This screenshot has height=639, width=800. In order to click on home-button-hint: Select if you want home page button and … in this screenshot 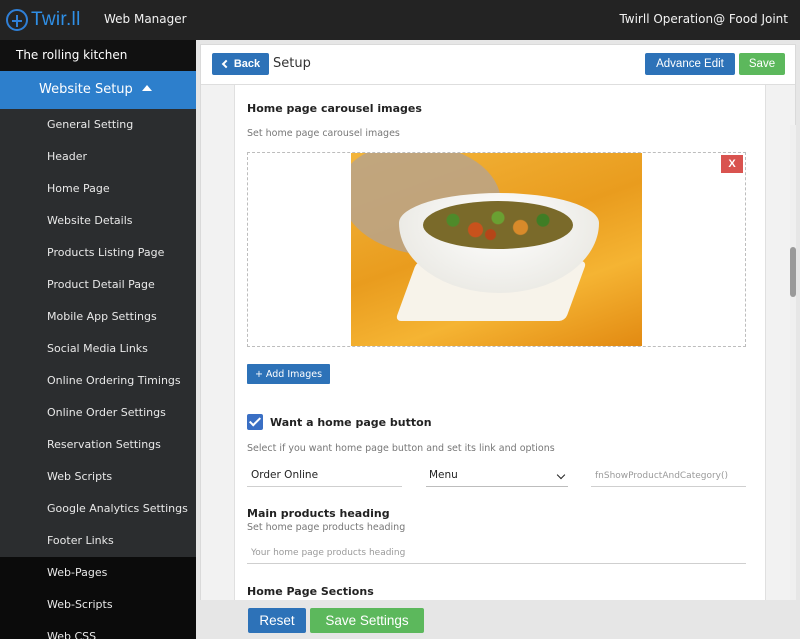, I will do `click(401, 448)`.